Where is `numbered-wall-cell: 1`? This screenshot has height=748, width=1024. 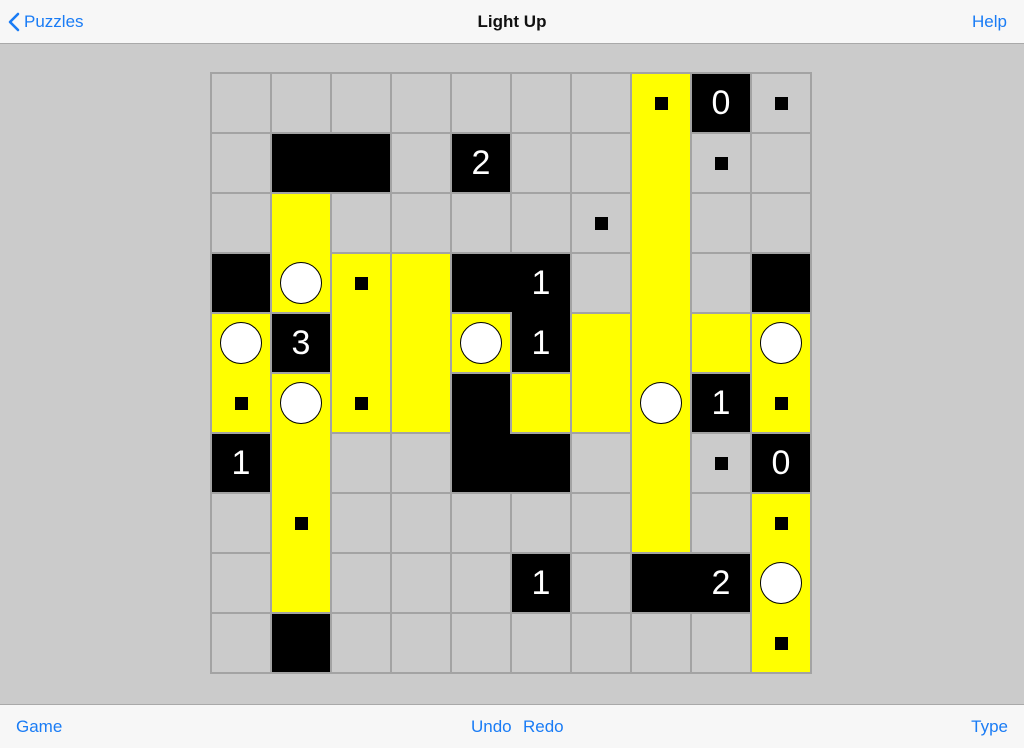
numbered-wall-cell: 1 is located at coordinates (541, 343).